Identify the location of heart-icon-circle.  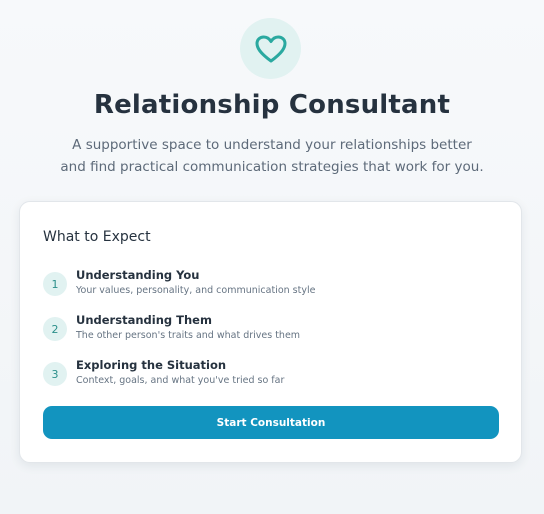
(270, 48).